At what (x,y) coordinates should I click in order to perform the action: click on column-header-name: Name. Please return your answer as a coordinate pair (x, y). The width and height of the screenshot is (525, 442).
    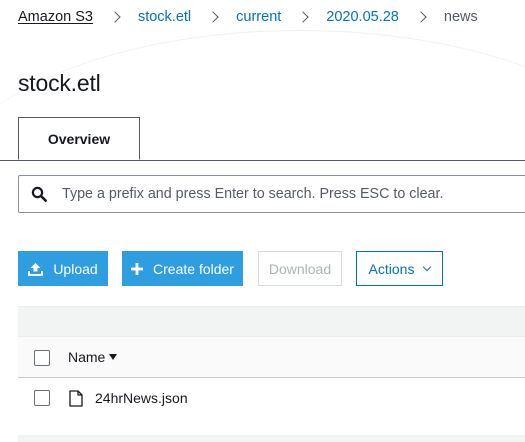
    Looking at the image, I should click on (93, 357).